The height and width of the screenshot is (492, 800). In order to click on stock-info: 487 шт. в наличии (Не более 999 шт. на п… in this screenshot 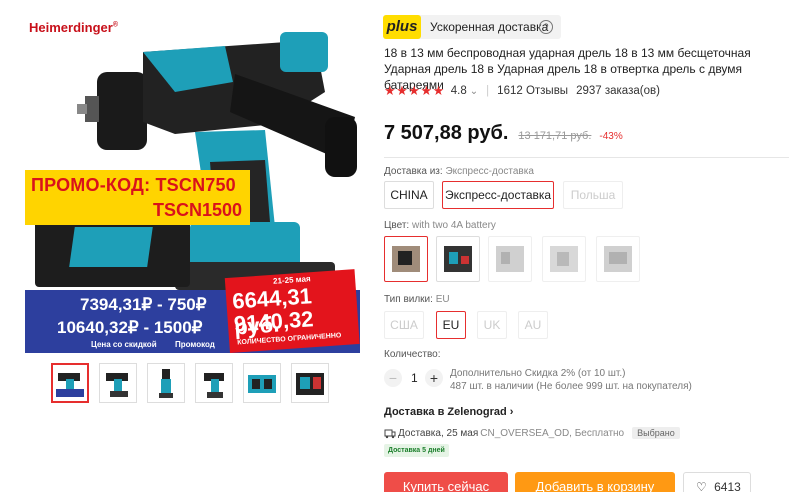, I will do `click(571, 386)`.